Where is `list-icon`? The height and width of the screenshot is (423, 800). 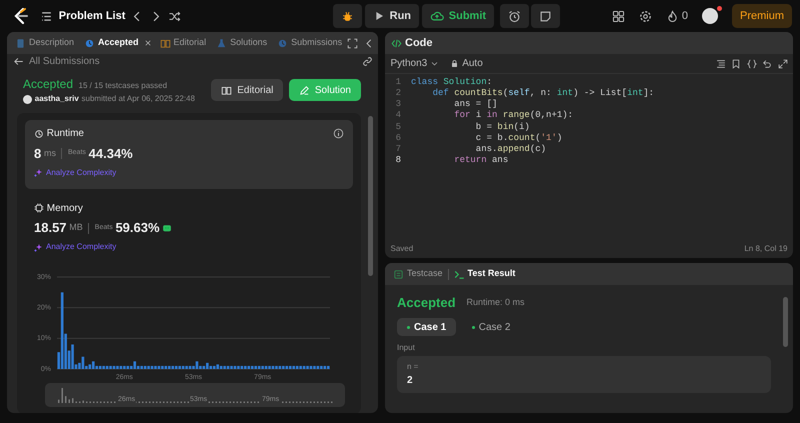 list-icon is located at coordinates (46, 16).